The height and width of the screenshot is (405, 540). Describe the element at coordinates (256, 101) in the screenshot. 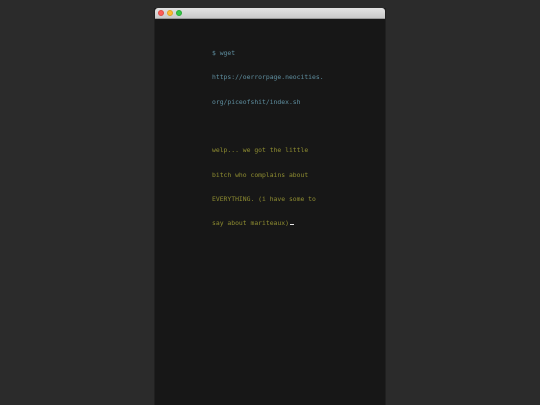

I see `command-line: org/piceofshit/index.sh` at that location.